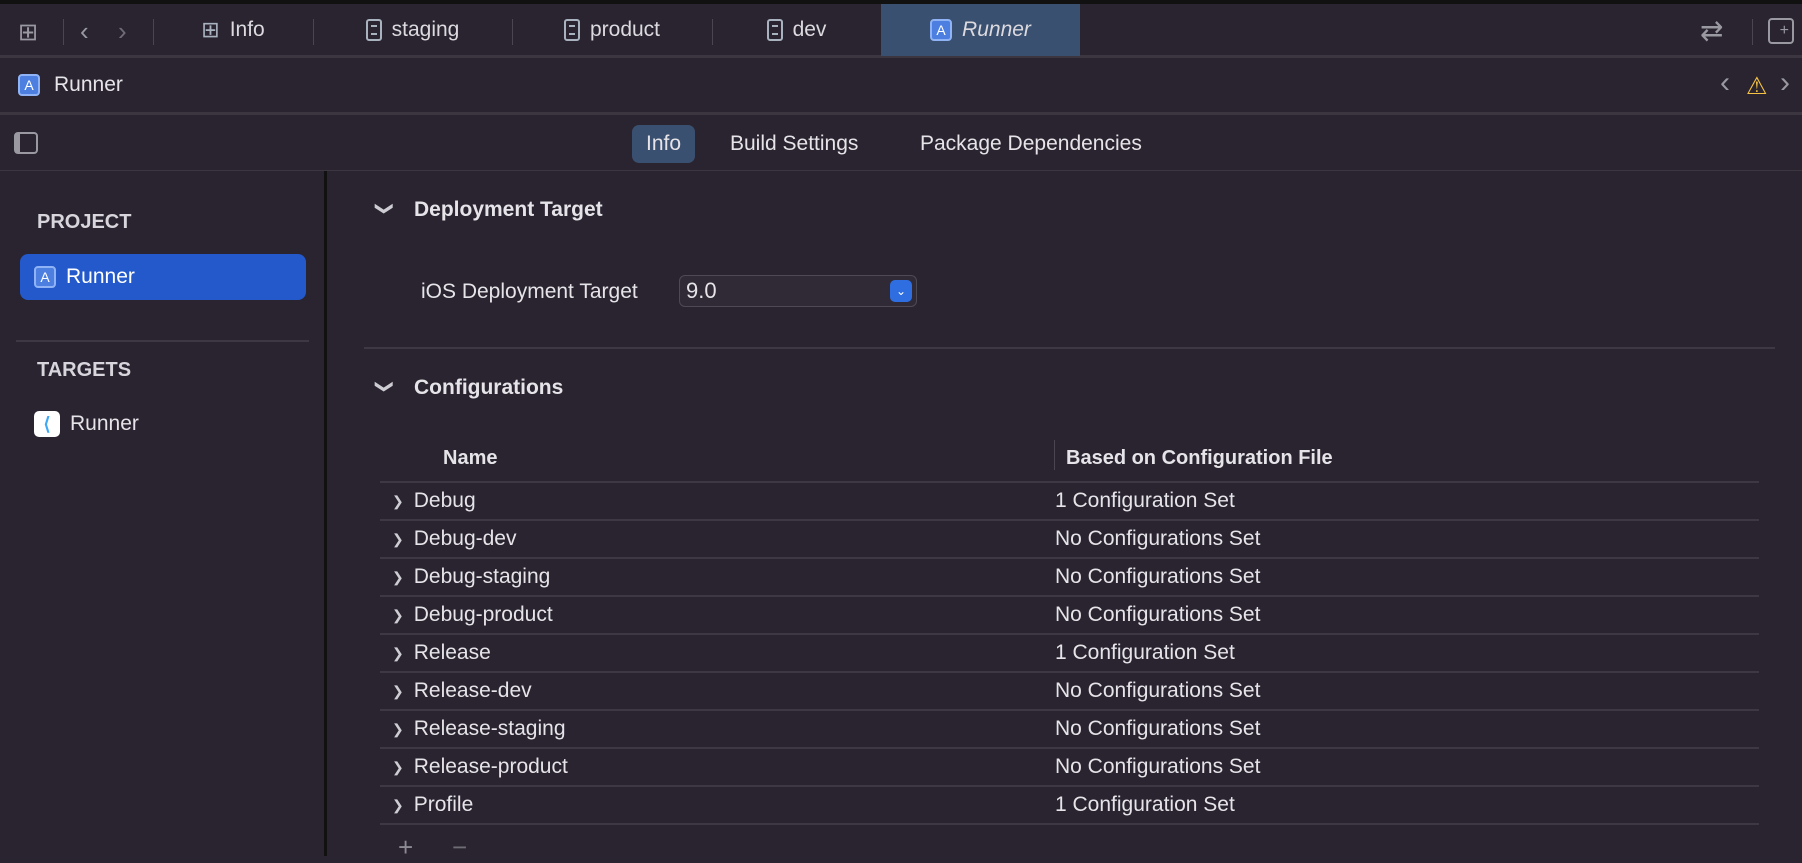 The width and height of the screenshot is (1802, 863). Describe the element at coordinates (84, 370) in the screenshot. I see `targets-section-header: TARGETS` at that location.